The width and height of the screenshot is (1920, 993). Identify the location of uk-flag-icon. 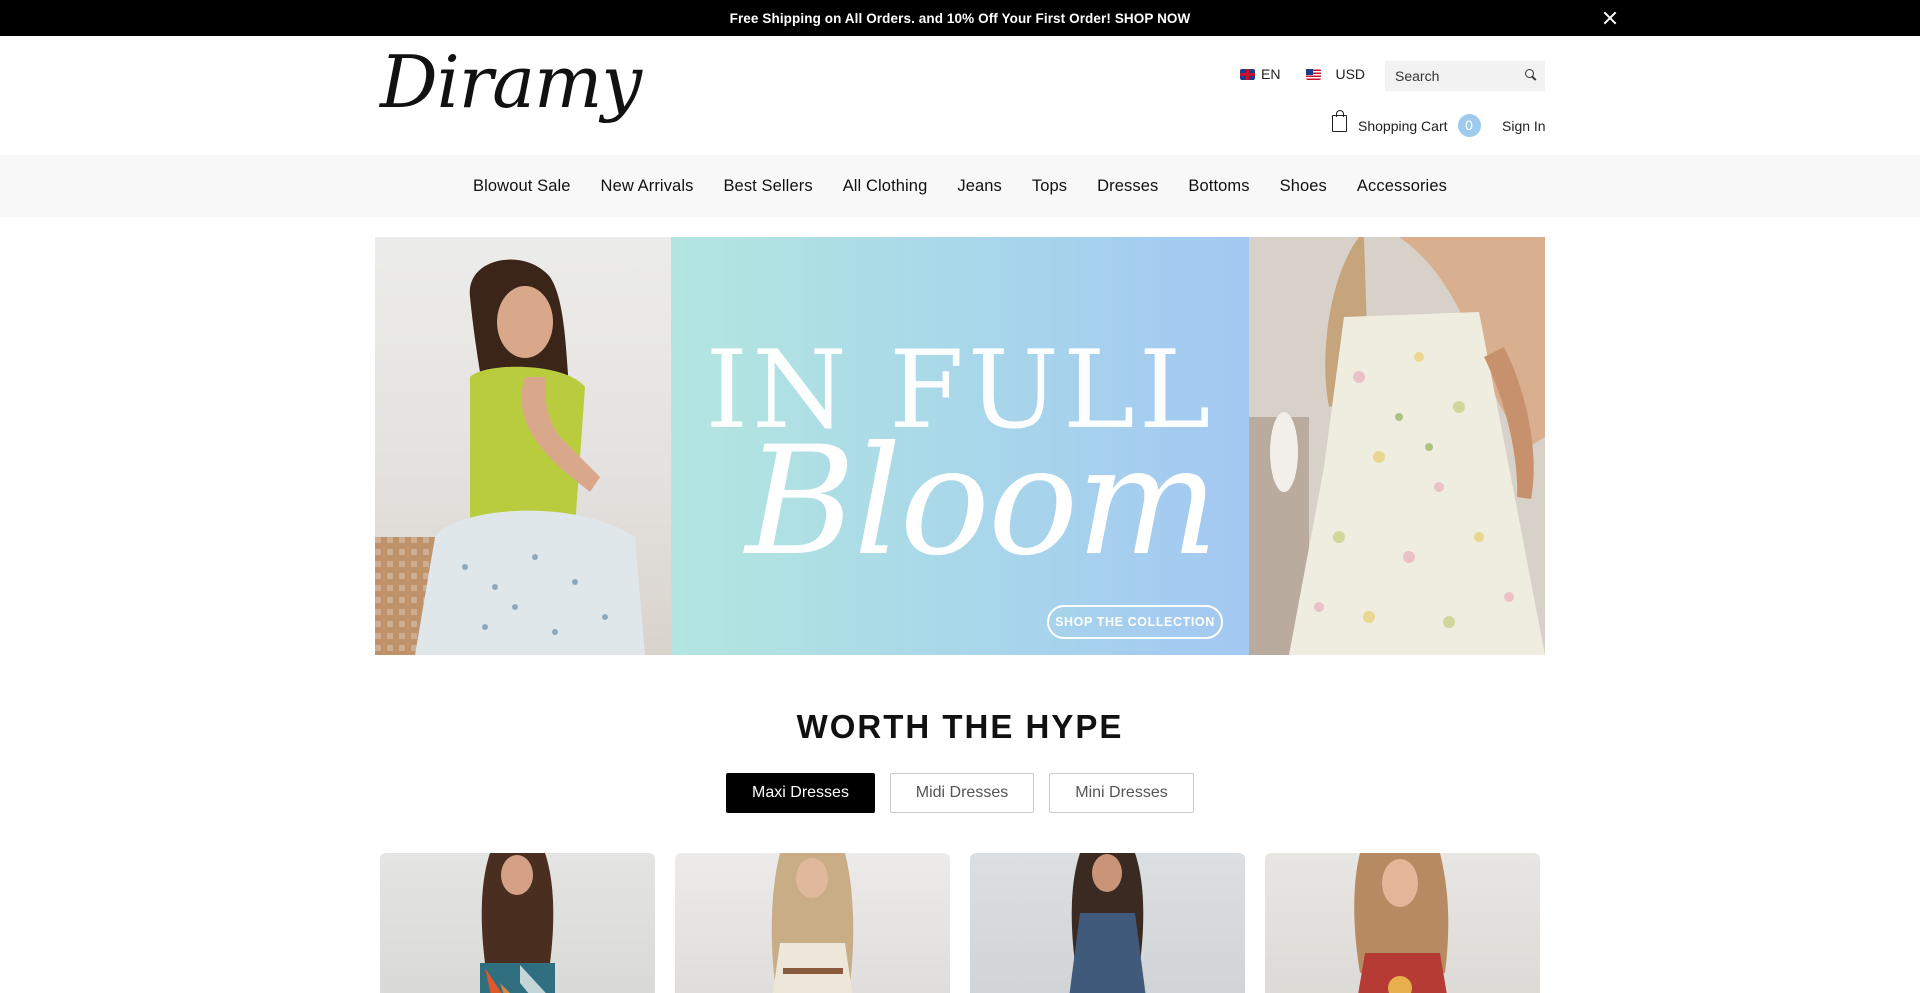
(1247, 74).